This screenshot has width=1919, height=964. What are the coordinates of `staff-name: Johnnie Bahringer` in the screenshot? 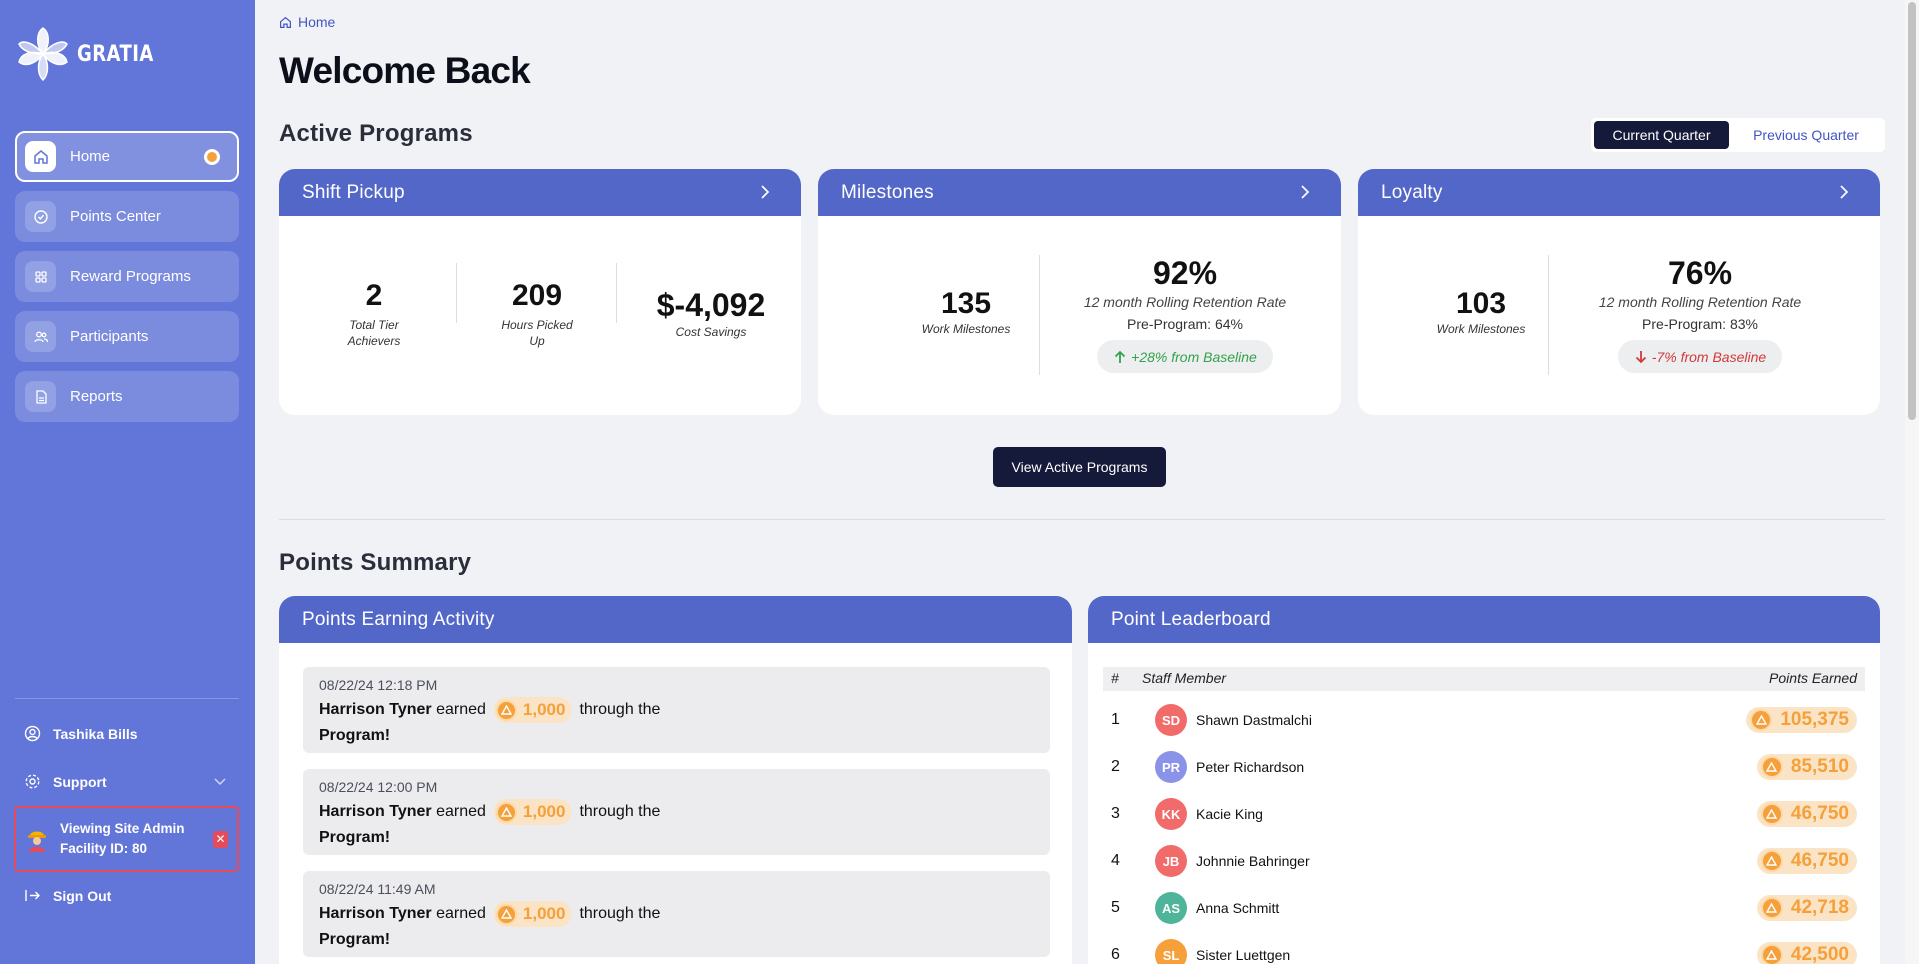 It's located at (1253, 861).